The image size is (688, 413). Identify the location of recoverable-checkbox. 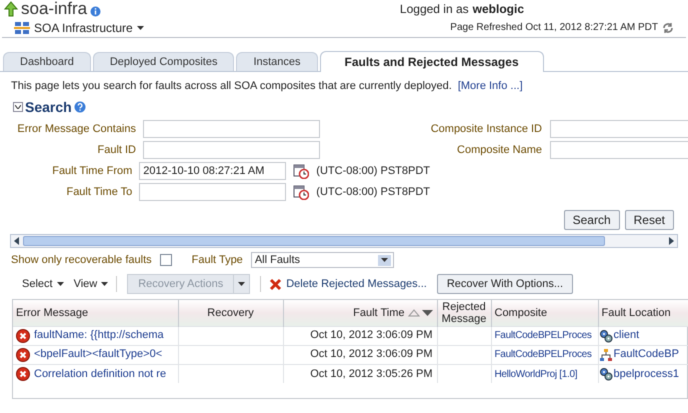
(166, 260).